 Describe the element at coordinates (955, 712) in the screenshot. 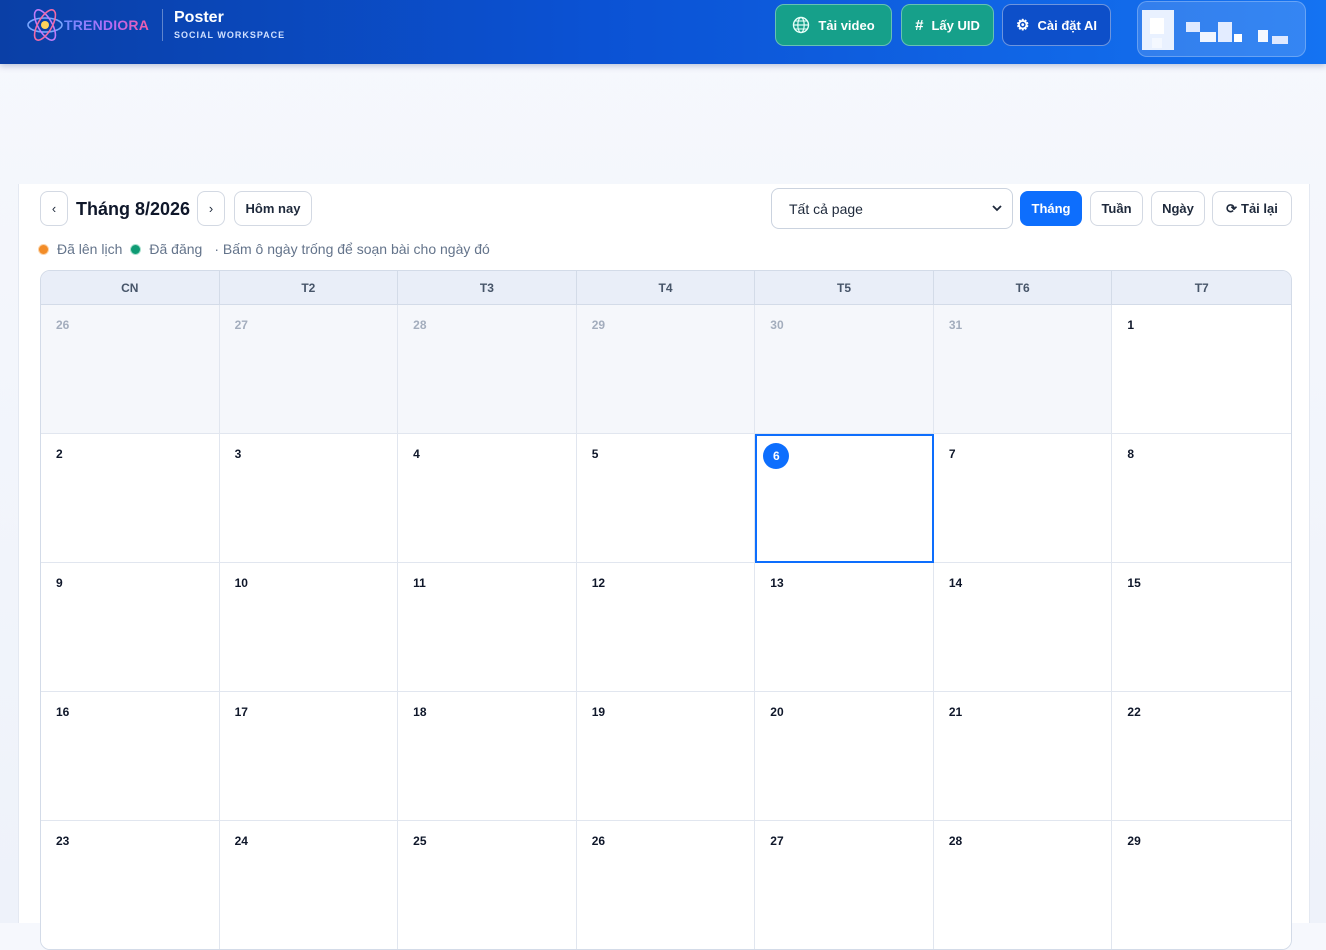

I see `day-number: 21` at that location.